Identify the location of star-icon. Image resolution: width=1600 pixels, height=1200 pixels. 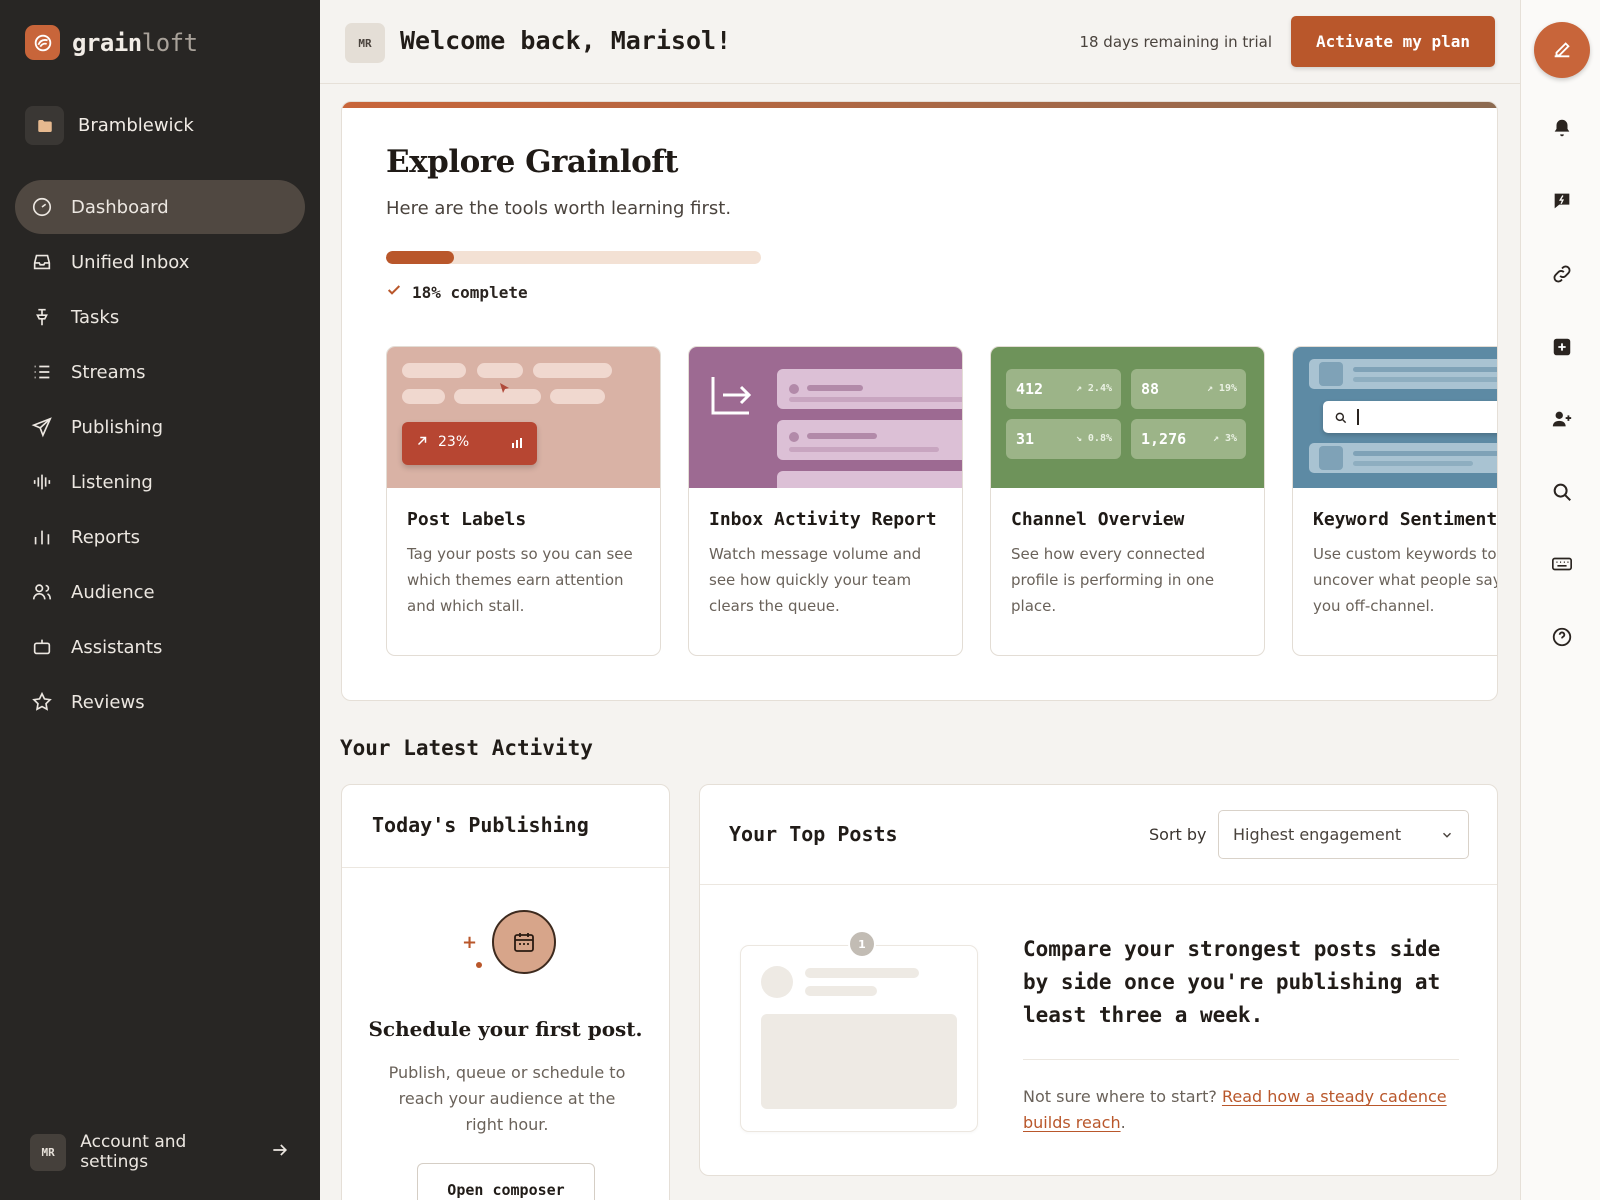
(42, 702).